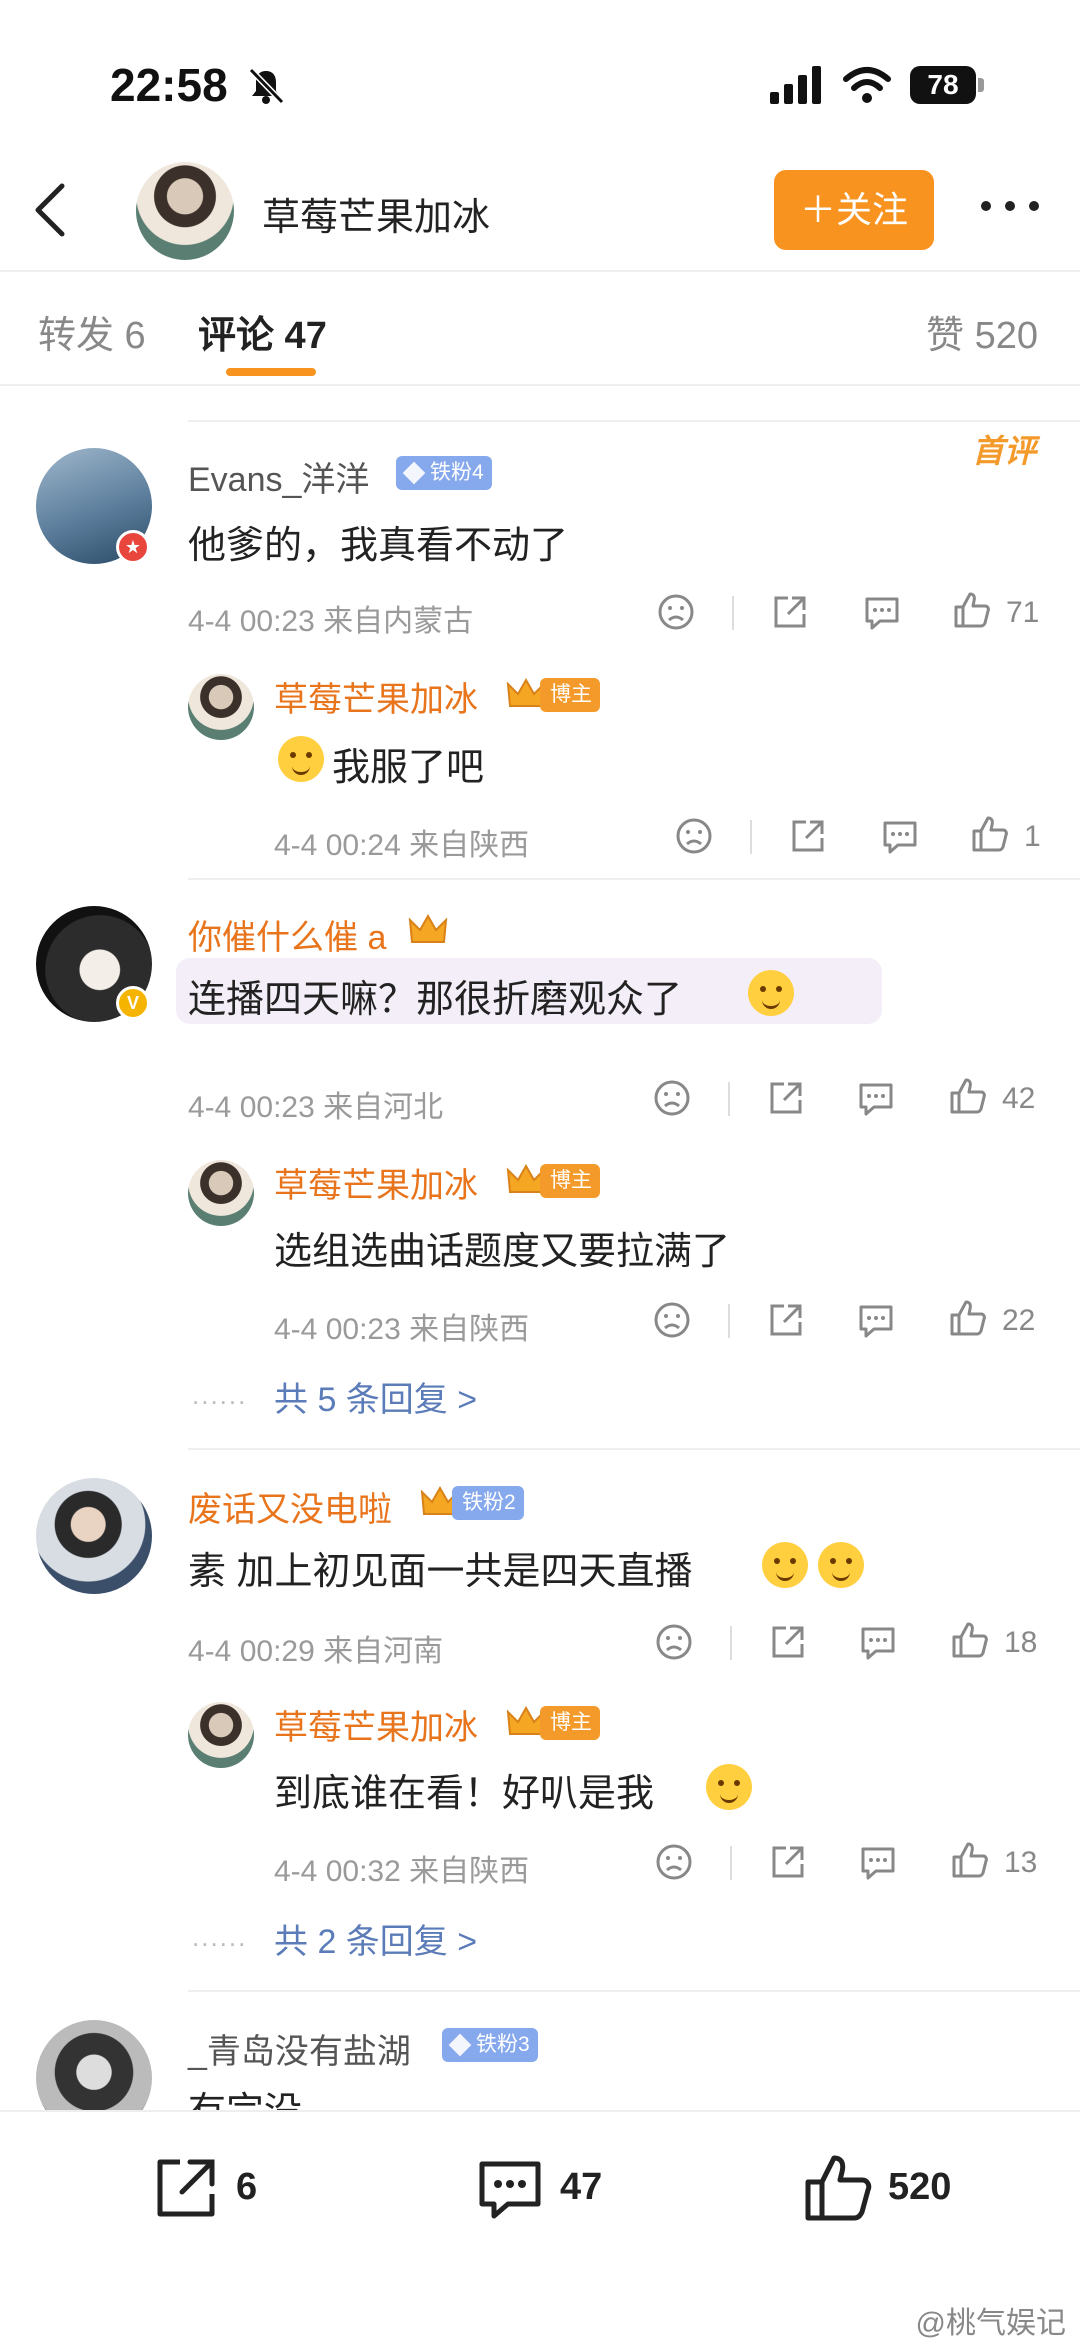  I want to click on tab-bar: 转发 6 评论 47 赞 520, so click(540, 328).